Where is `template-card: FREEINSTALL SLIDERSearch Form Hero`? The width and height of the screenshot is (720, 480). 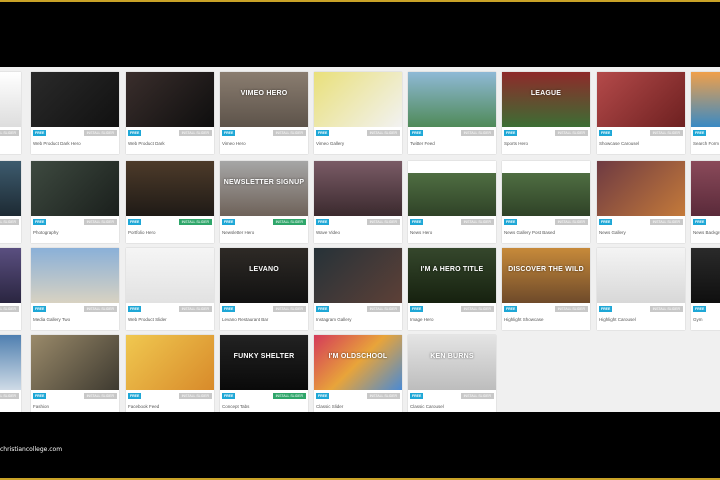
template-card: FREEINSTALL SLIDERSearch Form Hero is located at coordinates (705, 113).